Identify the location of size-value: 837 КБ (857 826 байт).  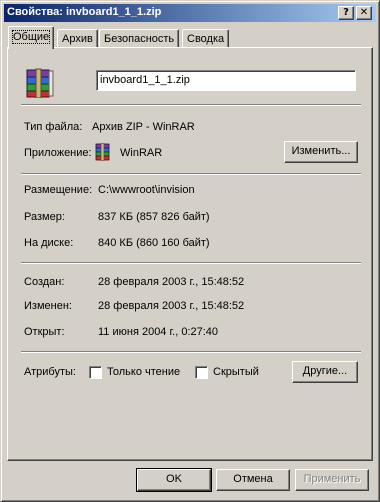
(154, 217).